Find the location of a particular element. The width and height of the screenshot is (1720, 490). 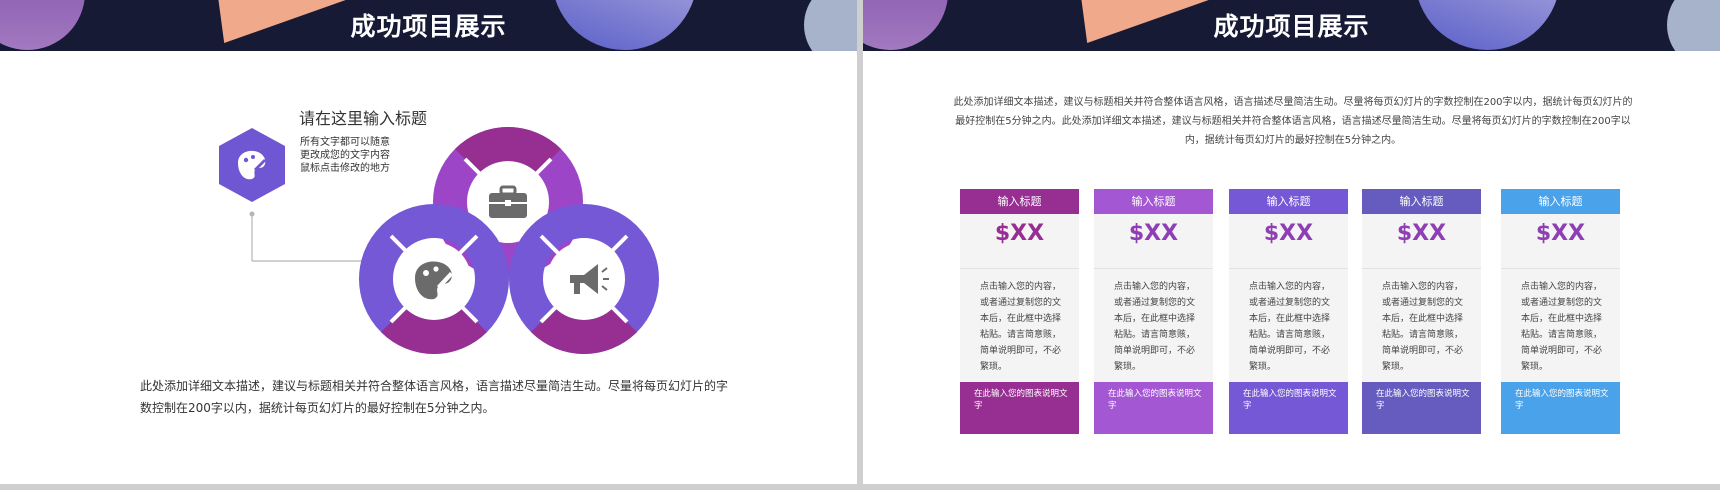

hexagon-badge is located at coordinates (252, 165).